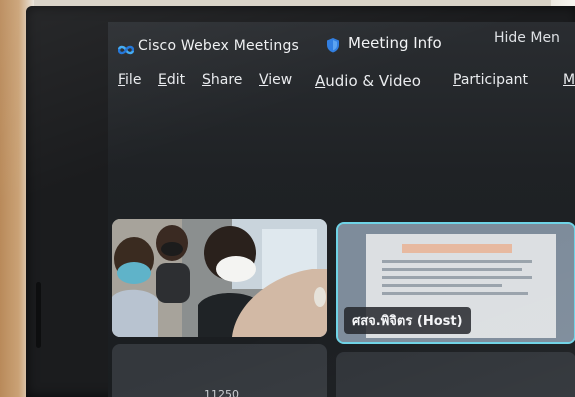 This screenshot has height=397, width=575. What do you see at coordinates (275, 80) in the screenshot?
I see `menu-view: View` at bounding box center [275, 80].